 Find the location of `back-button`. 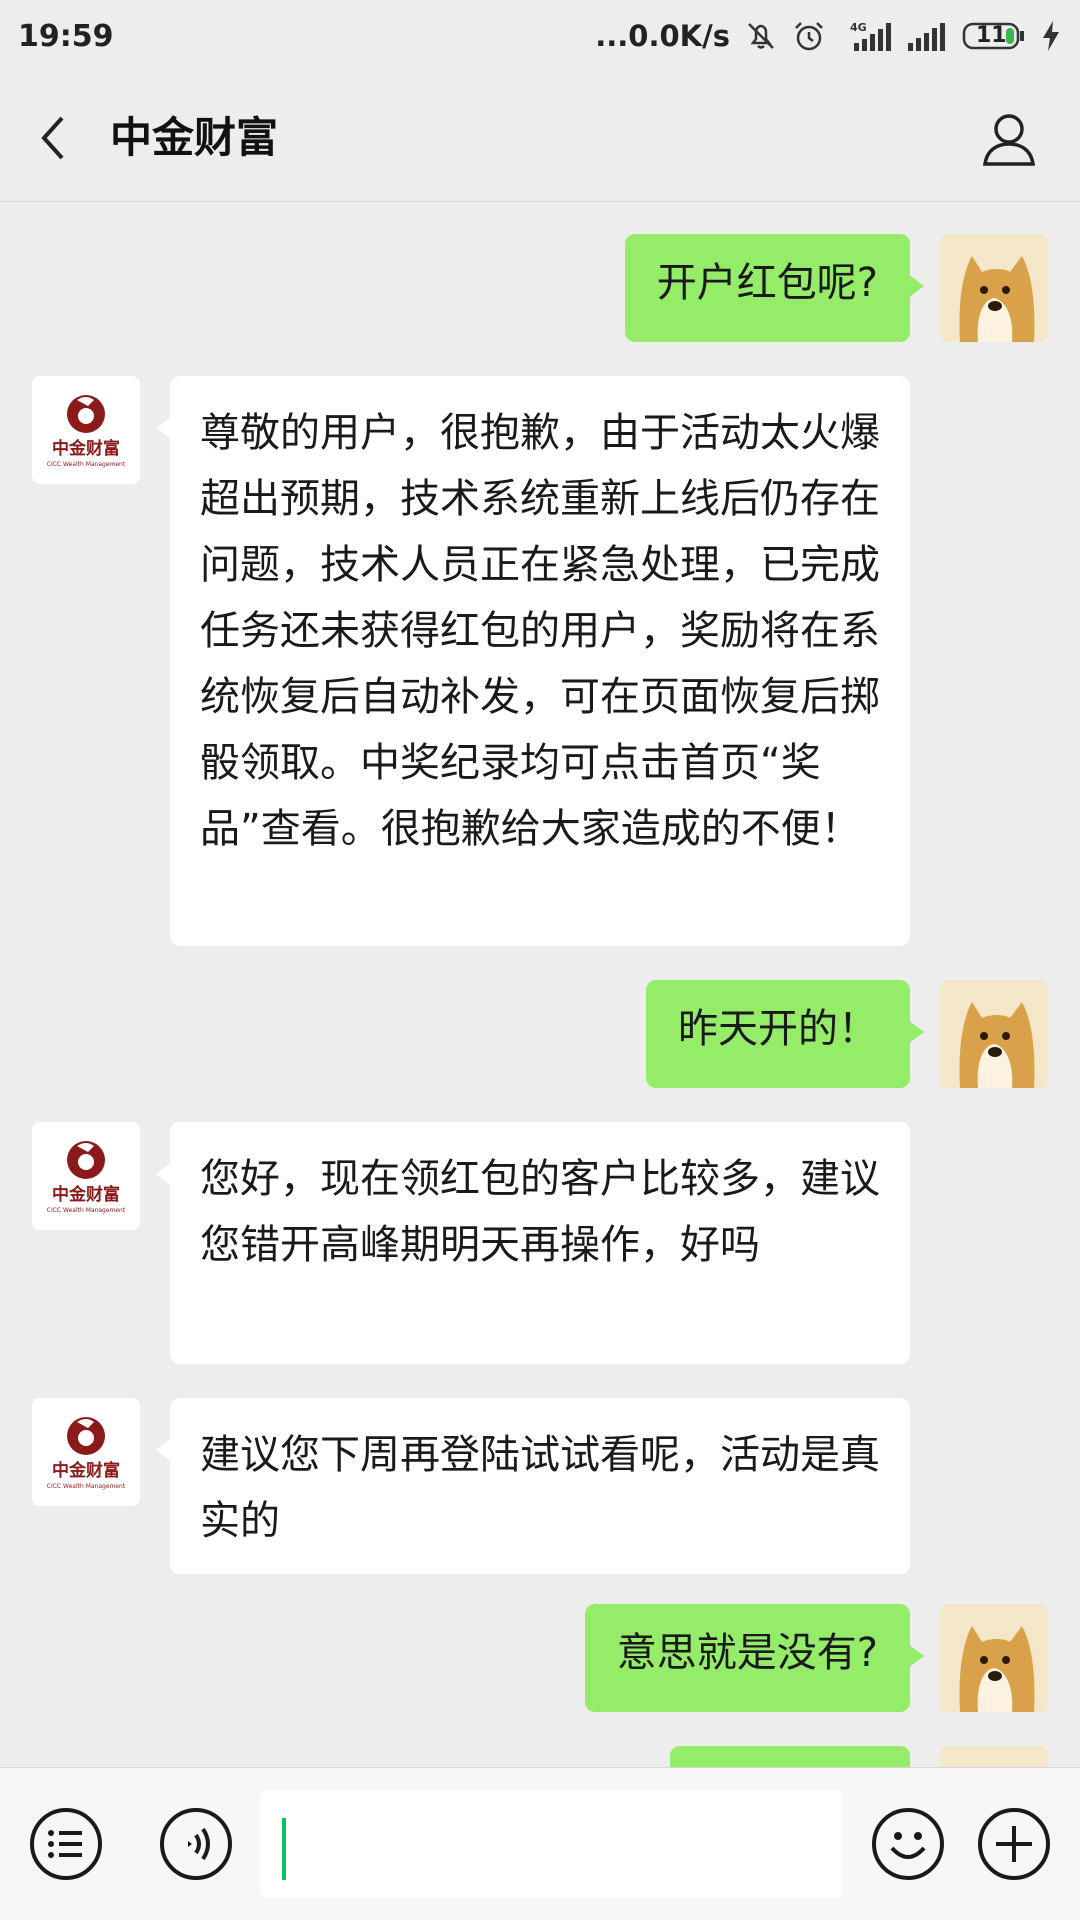

back-button is located at coordinates (52, 138).